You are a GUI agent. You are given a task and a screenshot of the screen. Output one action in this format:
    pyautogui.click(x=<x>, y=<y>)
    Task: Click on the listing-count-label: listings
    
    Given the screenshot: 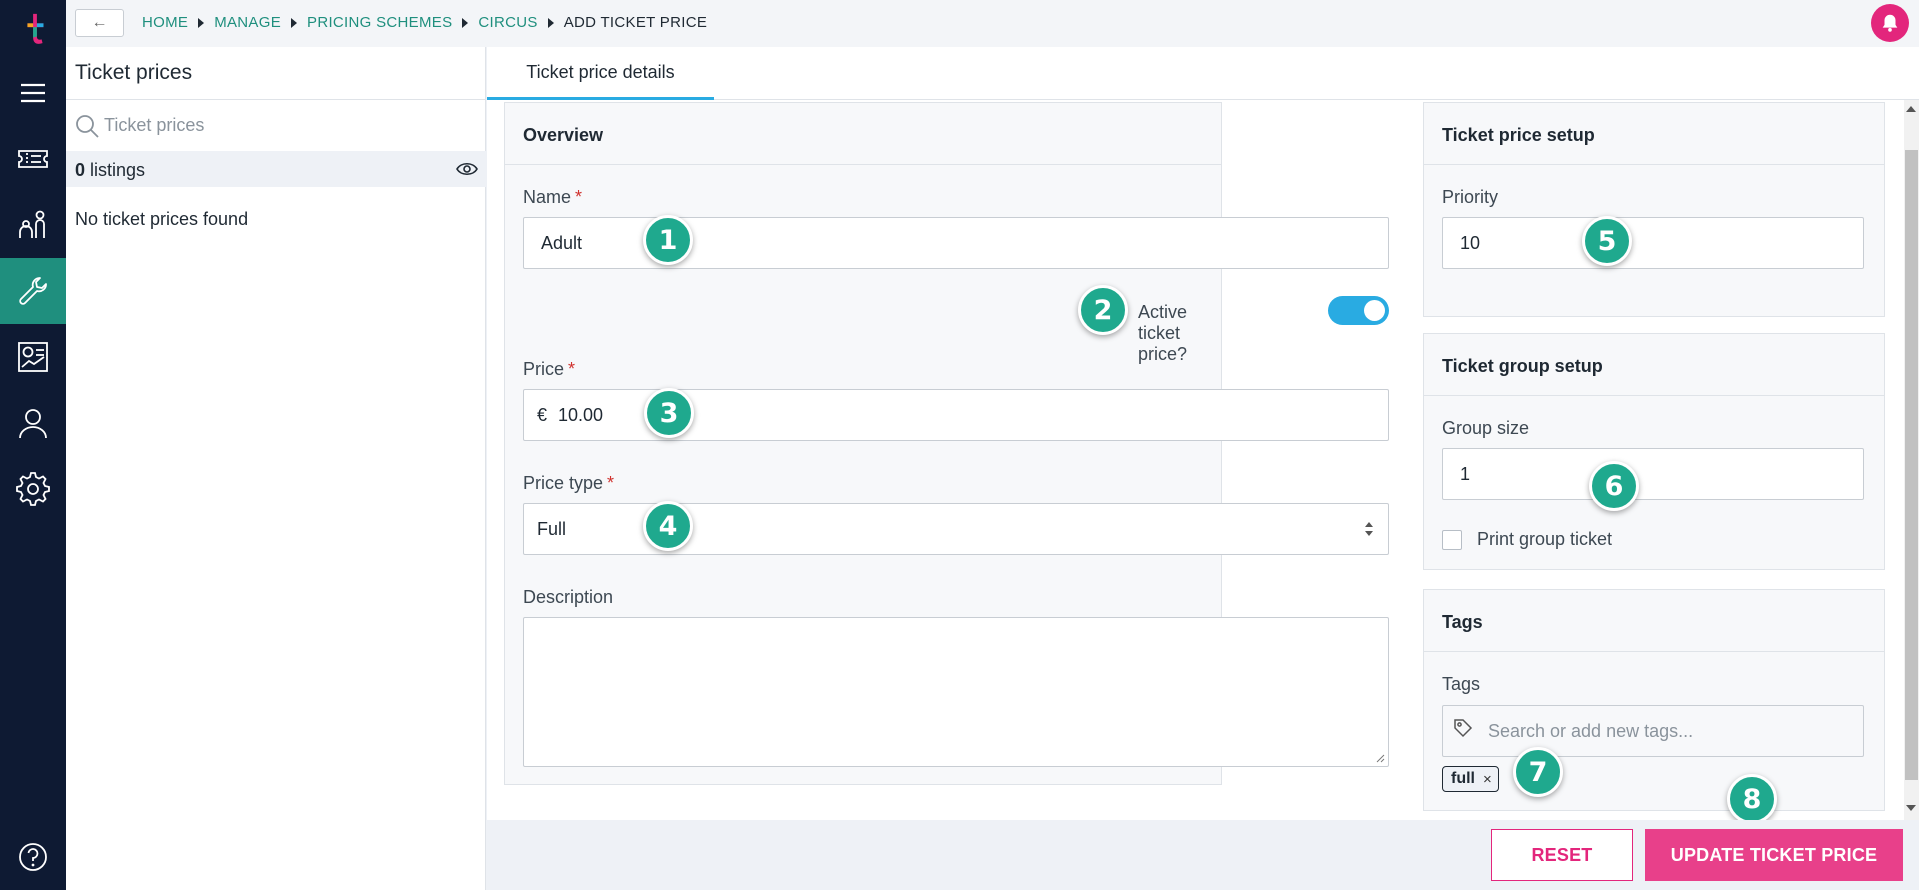 What is the action you would take?
    pyautogui.click(x=118, y=170)
    